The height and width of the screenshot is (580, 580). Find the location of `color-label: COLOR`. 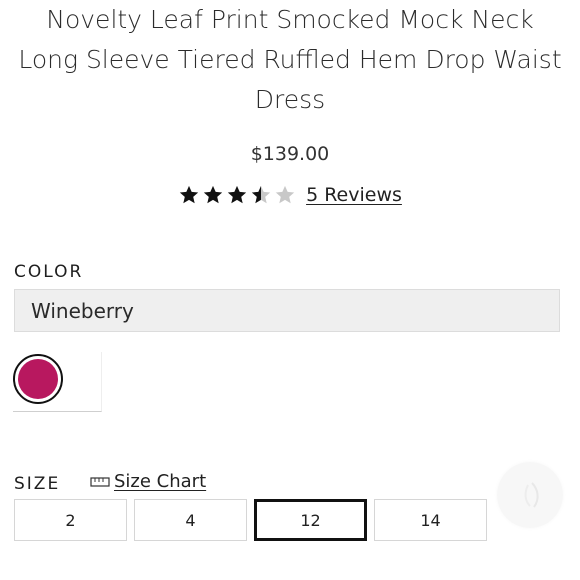

color-label: COLOR is located at coordinates (49, 272).